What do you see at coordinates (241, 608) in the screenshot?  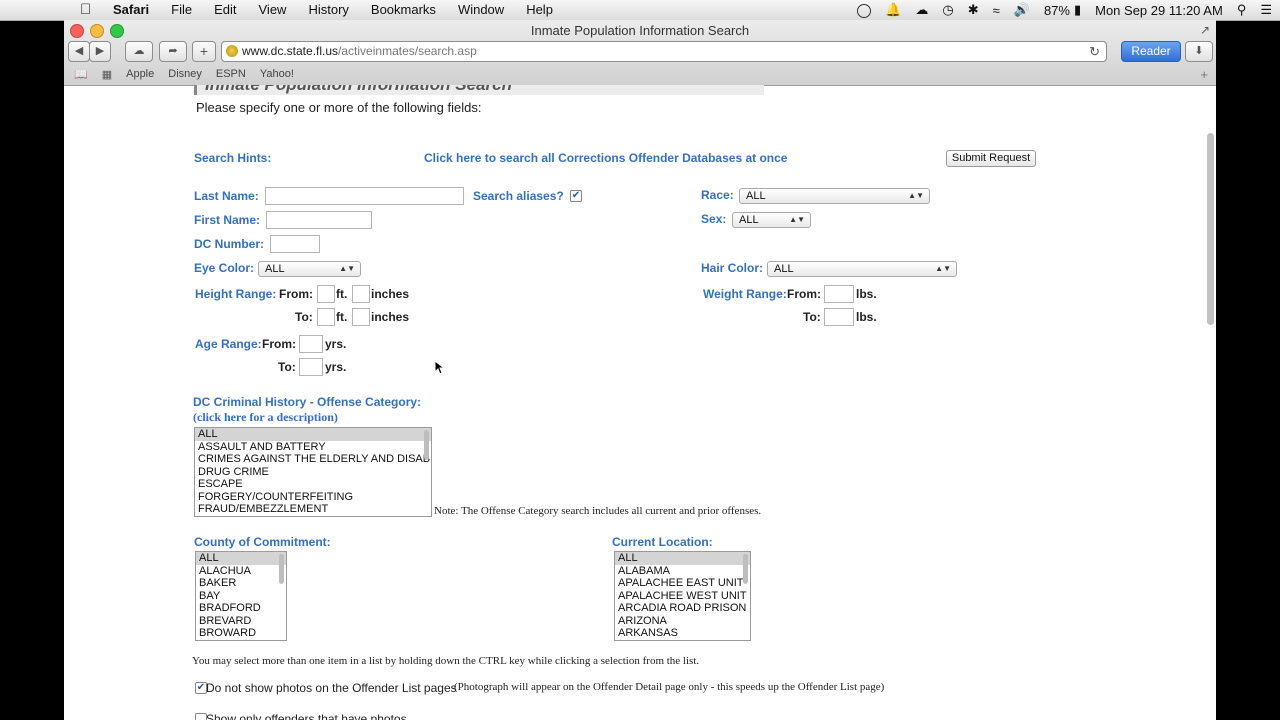 I see `list-item: BRADFORD` at bounding box center [241, 608].